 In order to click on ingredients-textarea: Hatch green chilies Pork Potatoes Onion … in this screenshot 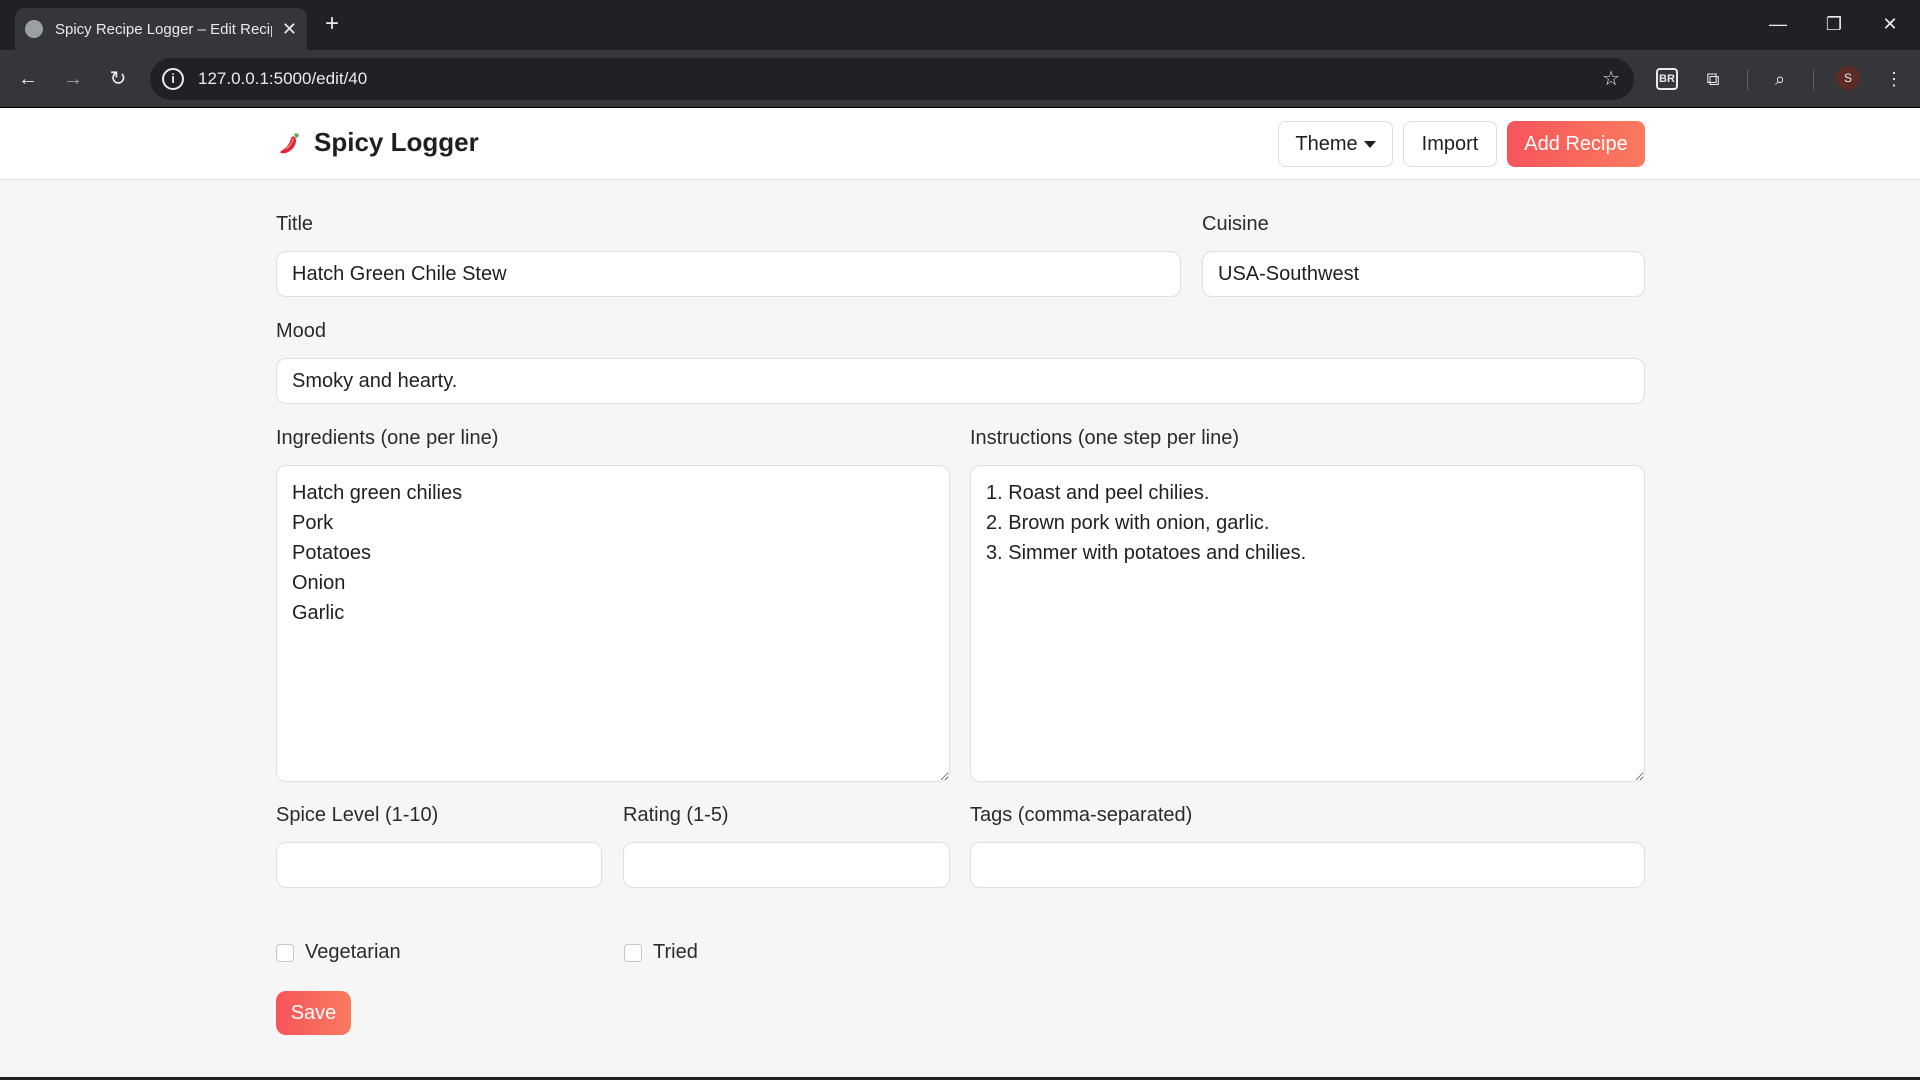, I will do `click(613, 623)`.